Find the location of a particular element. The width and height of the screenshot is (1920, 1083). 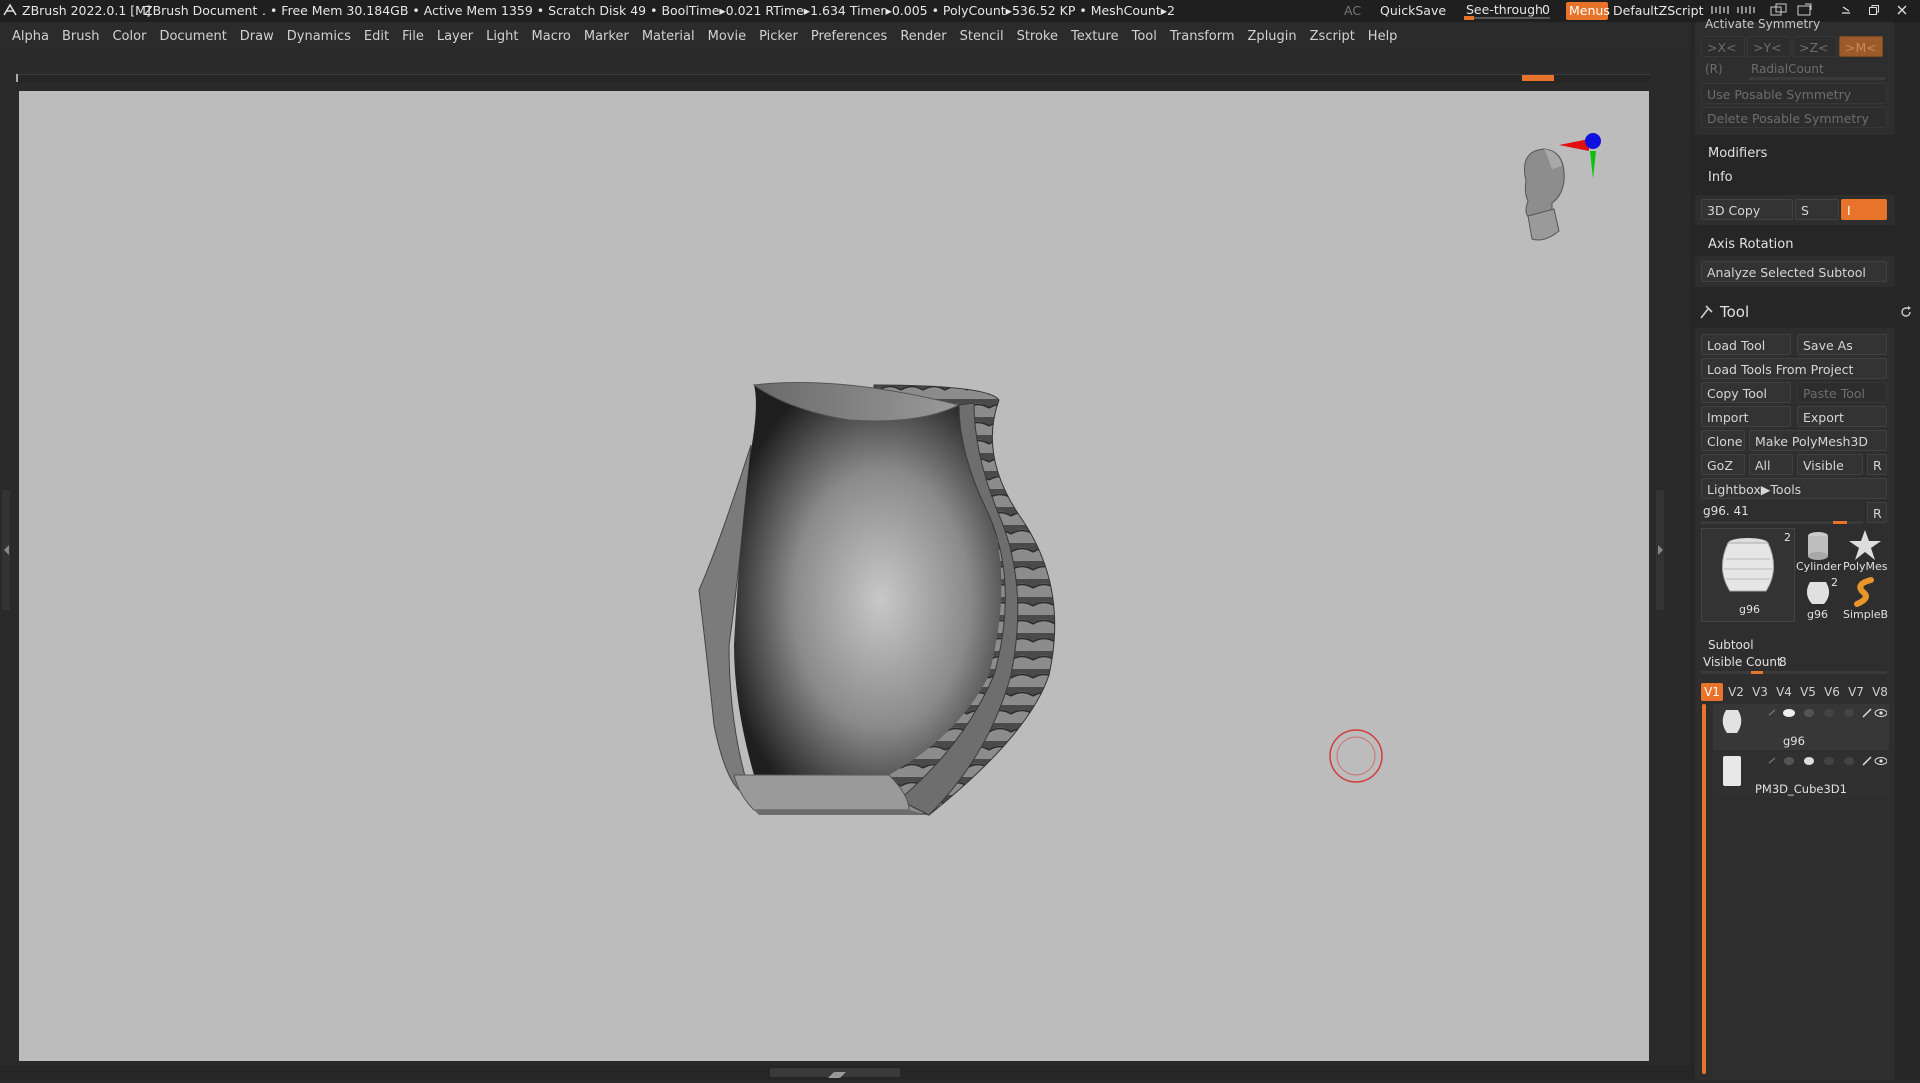

modifiers-header: Modifiers is located at coordinates (1737, 153).